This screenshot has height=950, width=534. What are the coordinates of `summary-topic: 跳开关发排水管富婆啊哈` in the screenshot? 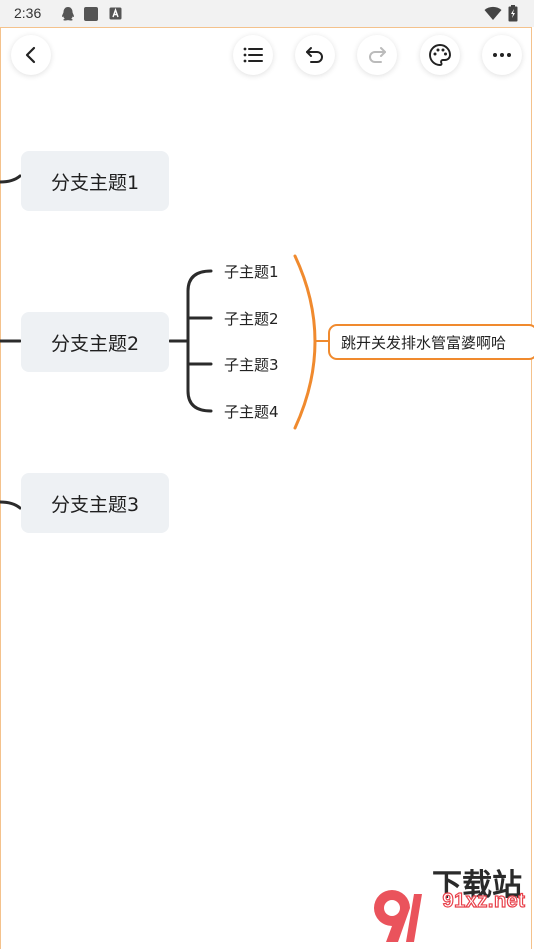 It's located at (431, 342).